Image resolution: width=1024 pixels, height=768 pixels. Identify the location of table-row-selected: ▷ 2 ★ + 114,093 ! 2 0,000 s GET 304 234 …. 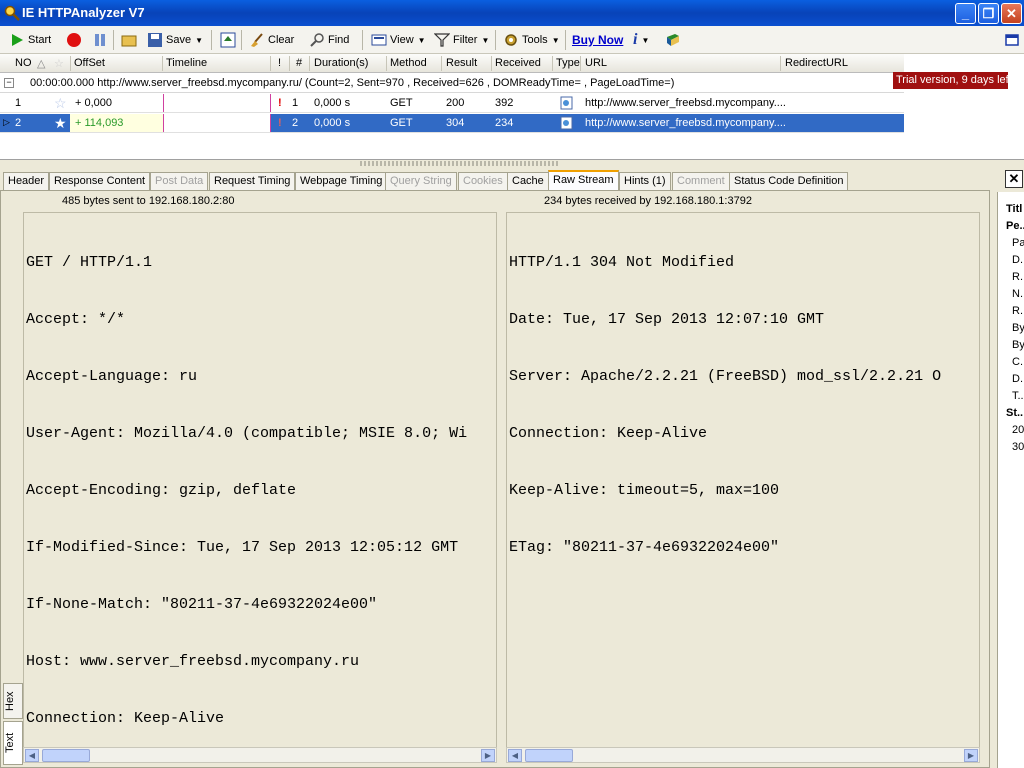
(452, 123).